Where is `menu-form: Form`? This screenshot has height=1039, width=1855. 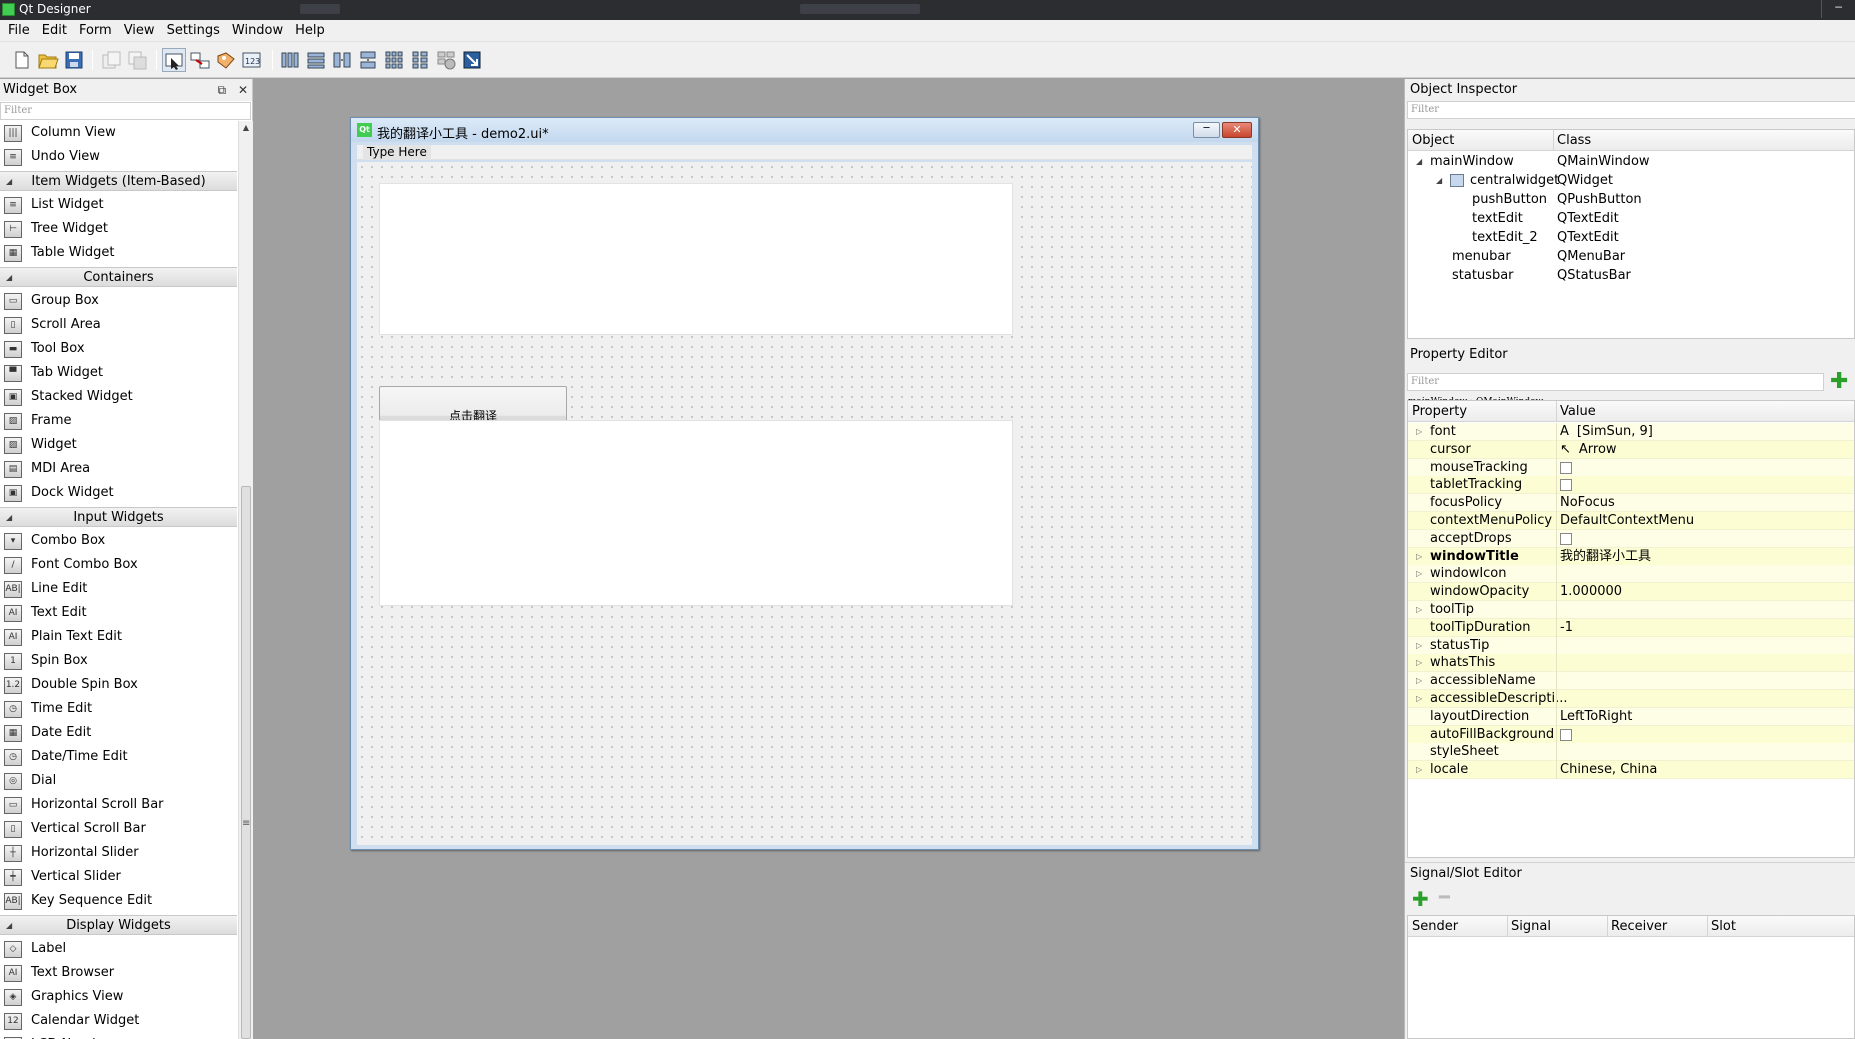 menu-form: Form is located at coordinates (95, 31).